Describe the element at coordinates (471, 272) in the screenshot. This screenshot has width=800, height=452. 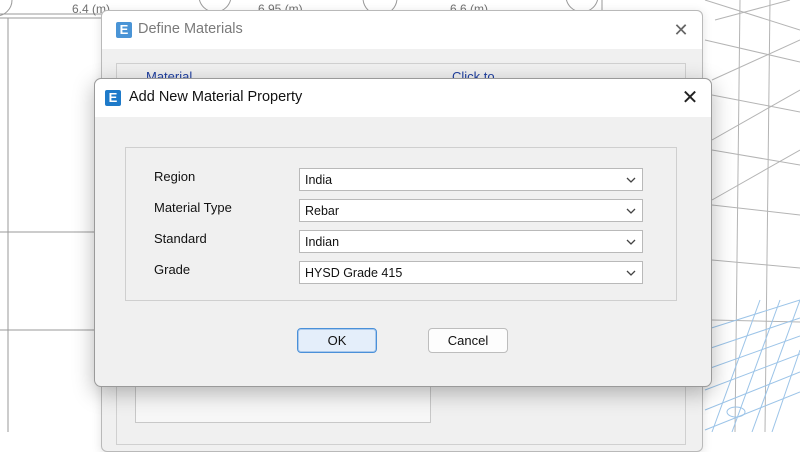
I see `grade-dropdown: HYSD Grade 415` at that location.